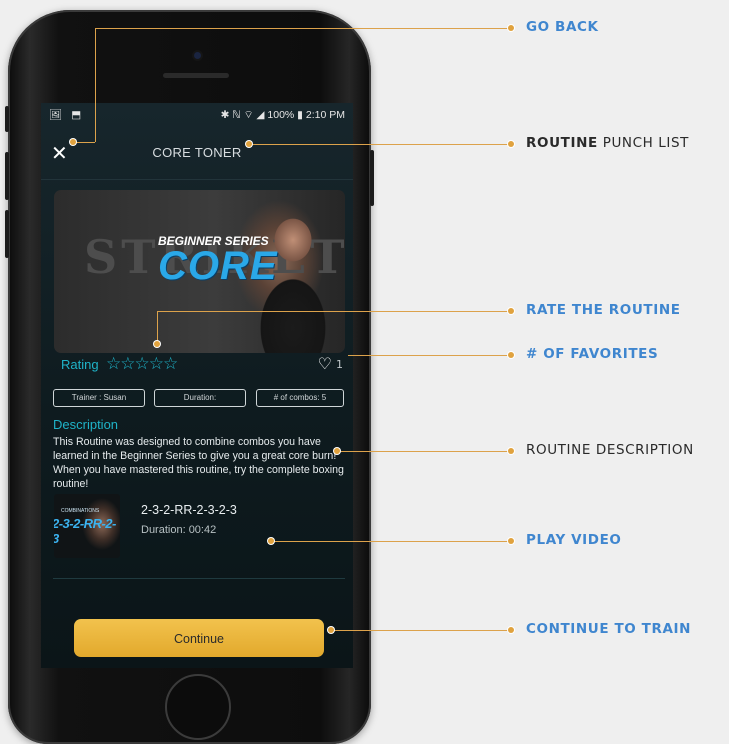 The height and width of the screenshot is (744, 729). Describe the element at coordinates (592, 354) in the screenshot. I see `callout-favorites: # OF FAVORITES` at that location.